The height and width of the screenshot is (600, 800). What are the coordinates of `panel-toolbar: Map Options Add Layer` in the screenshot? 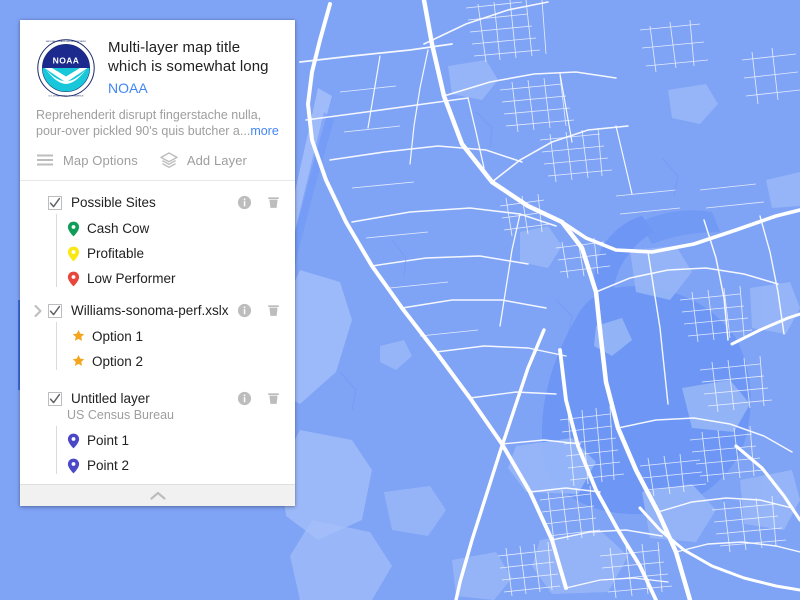 It's located at (157, 160).